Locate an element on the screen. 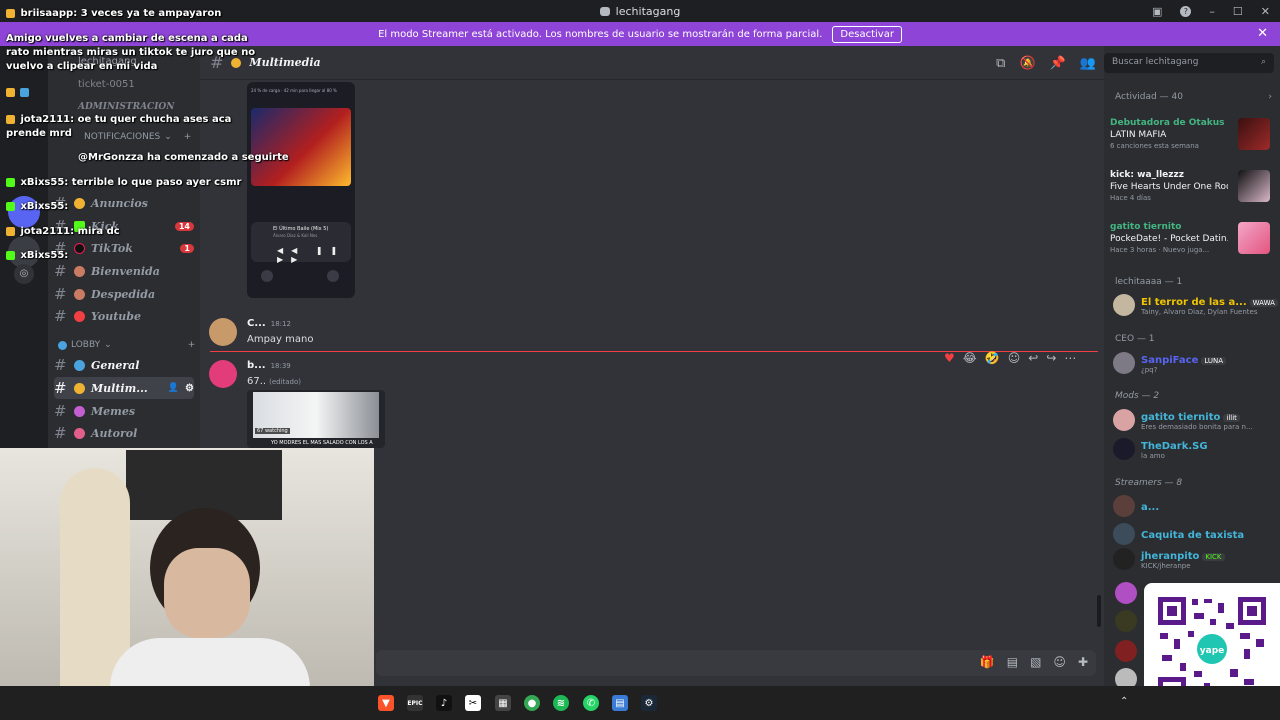  channel-memes: # Memes is located at coordinates (124, 411).